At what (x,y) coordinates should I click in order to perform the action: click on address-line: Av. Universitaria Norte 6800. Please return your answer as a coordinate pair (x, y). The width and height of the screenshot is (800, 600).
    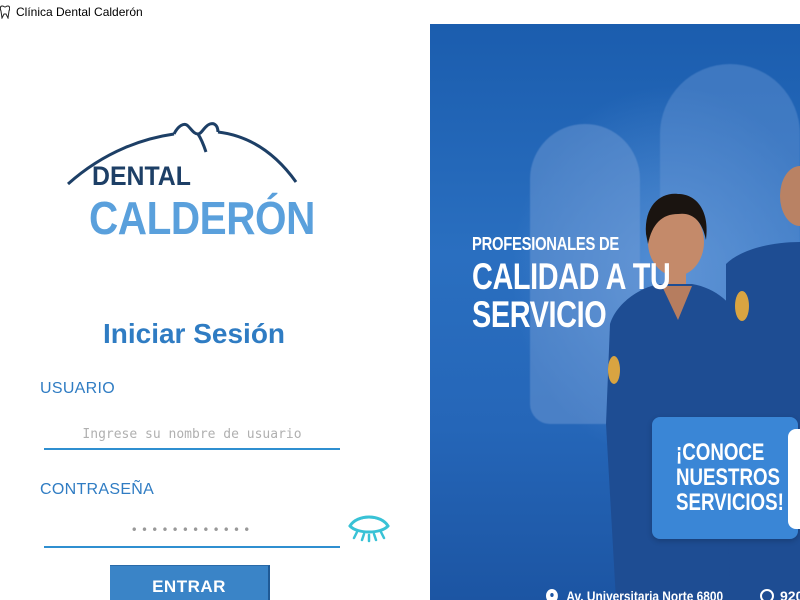
    Looking at the image, I should click on (634, 594).